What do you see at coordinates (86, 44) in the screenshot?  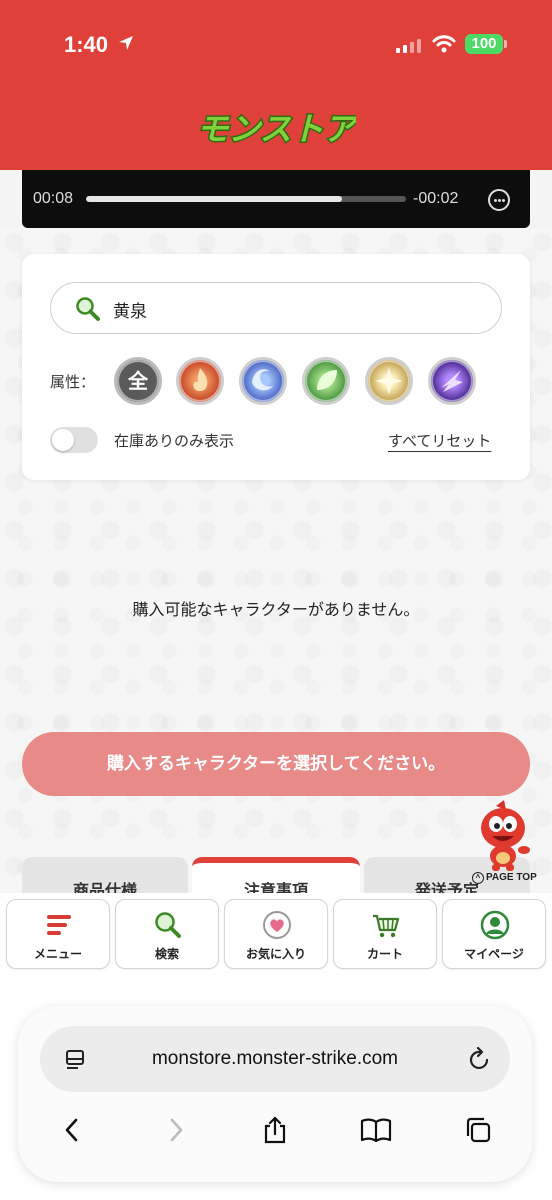 I see `status-time: 1:40` at bounding box center [86, 44].